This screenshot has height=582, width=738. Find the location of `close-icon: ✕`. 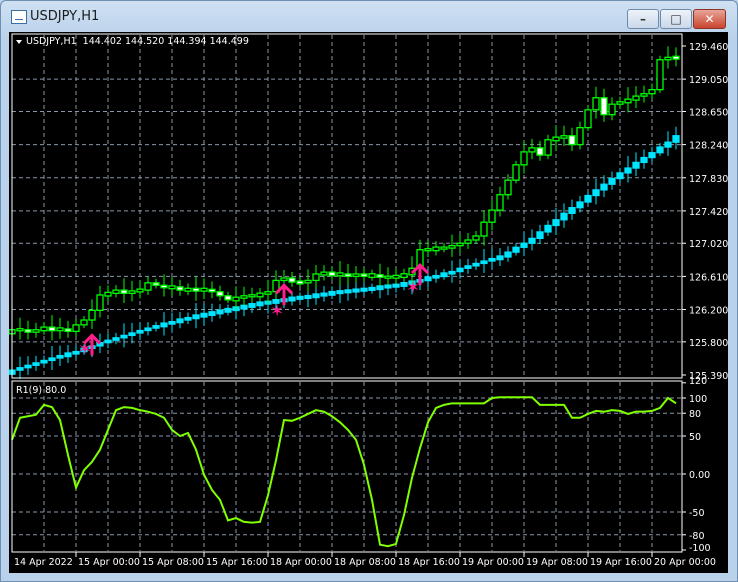

close-icon: ✕ is located at coordinates (709, 19).